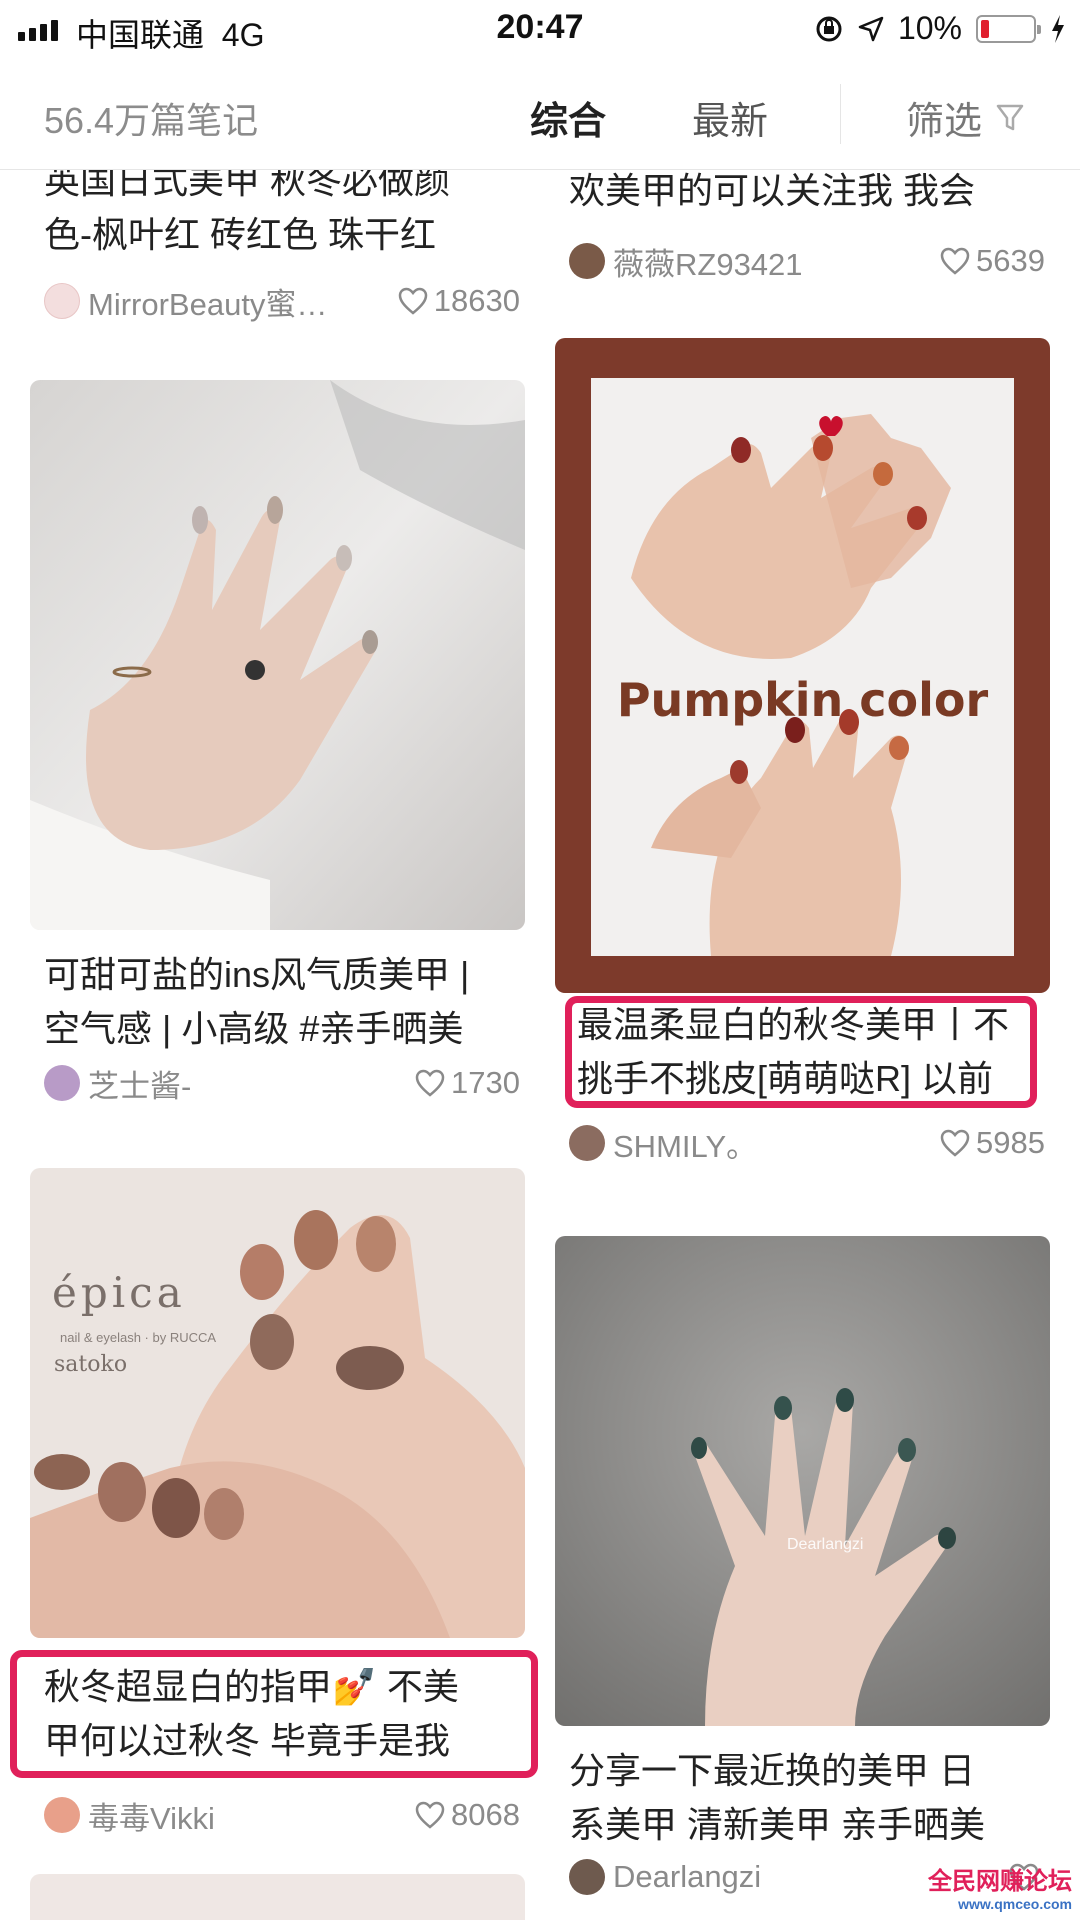  Describe the element at coordinates (485, 1814) in the screenshot. I see `like-count: 8068` at that location.